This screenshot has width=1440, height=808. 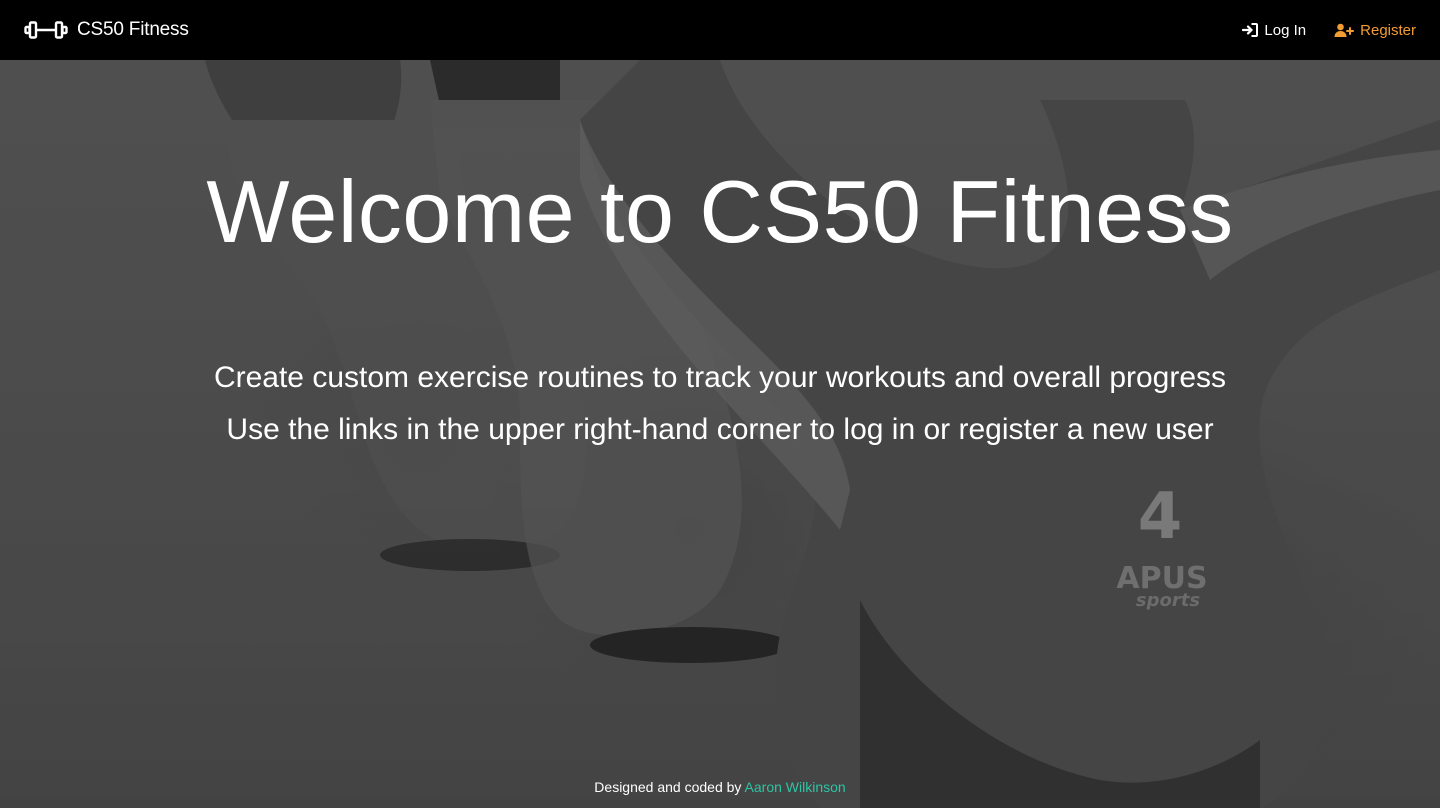 I want to click on navbar: CS50 Fitness Log In Register, so click(x=720, y=30).